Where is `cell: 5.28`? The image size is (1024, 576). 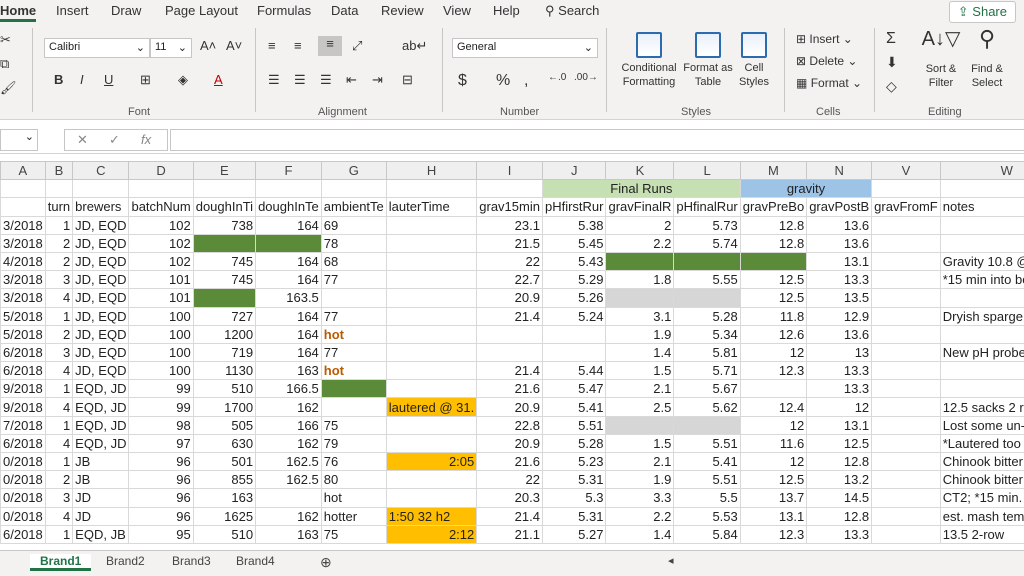
cell: 5.28 is located at coordinates (707, 316).